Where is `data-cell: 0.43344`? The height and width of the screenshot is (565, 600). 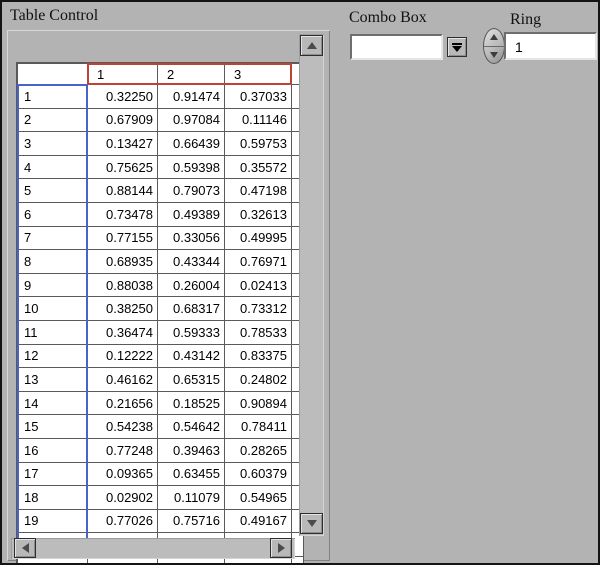
data-cell: 0.43344 is located at coordinates (191, 261).